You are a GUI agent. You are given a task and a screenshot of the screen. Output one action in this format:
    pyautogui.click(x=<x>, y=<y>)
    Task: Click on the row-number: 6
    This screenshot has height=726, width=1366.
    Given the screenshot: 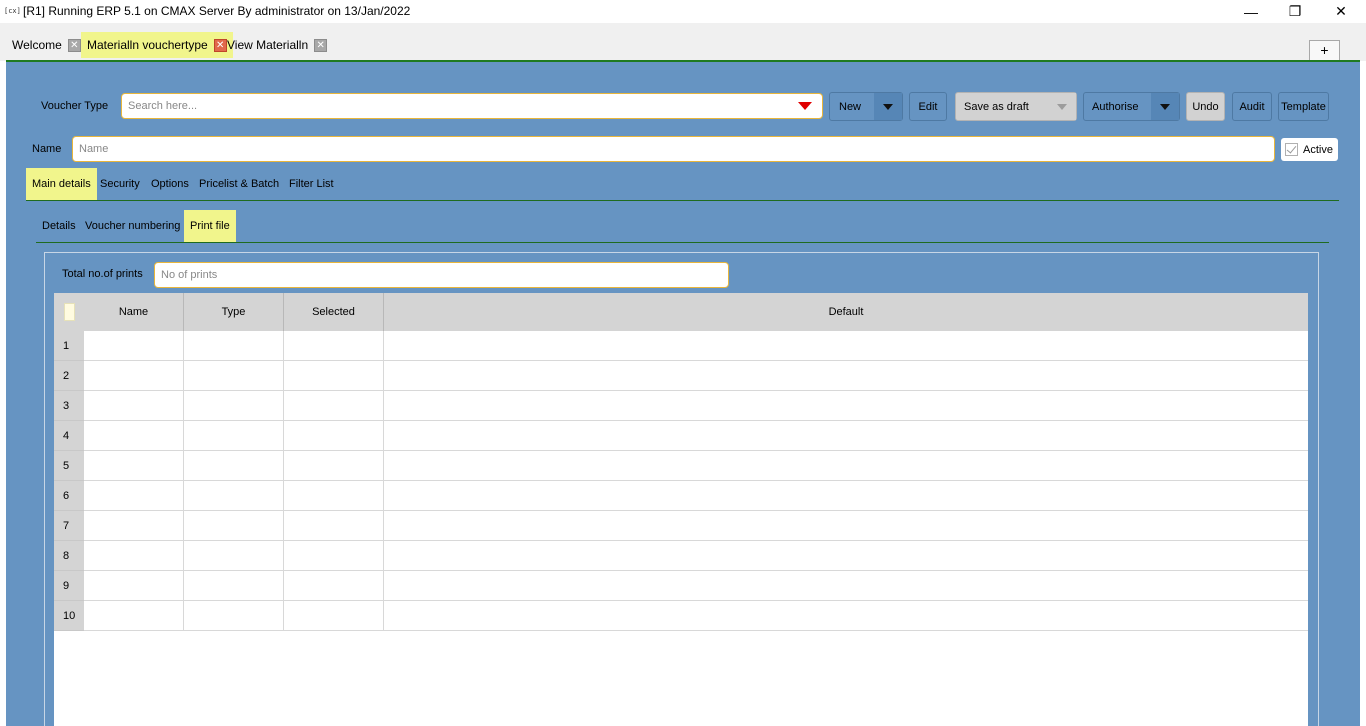 What is the action you would take?
    pyautogui.click(x=69, y=496)
    